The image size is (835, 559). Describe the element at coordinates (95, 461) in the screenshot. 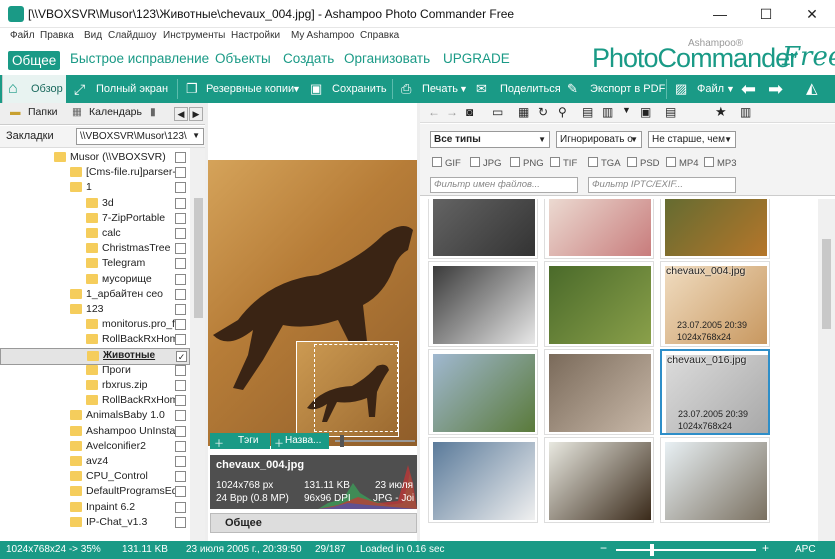

I see `tree-item: avz4` at that location.